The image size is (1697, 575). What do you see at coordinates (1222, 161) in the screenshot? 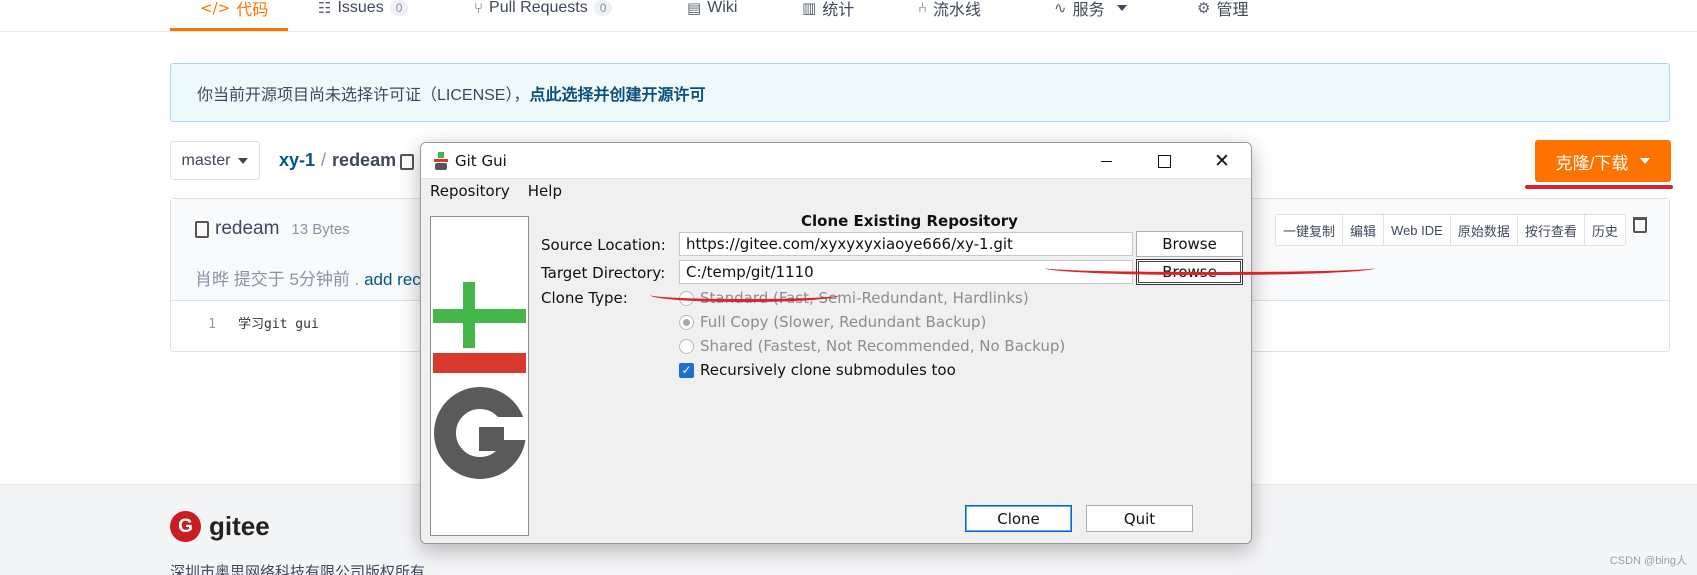
I see `close-button: ✕` at bounding box center [1222, 161].